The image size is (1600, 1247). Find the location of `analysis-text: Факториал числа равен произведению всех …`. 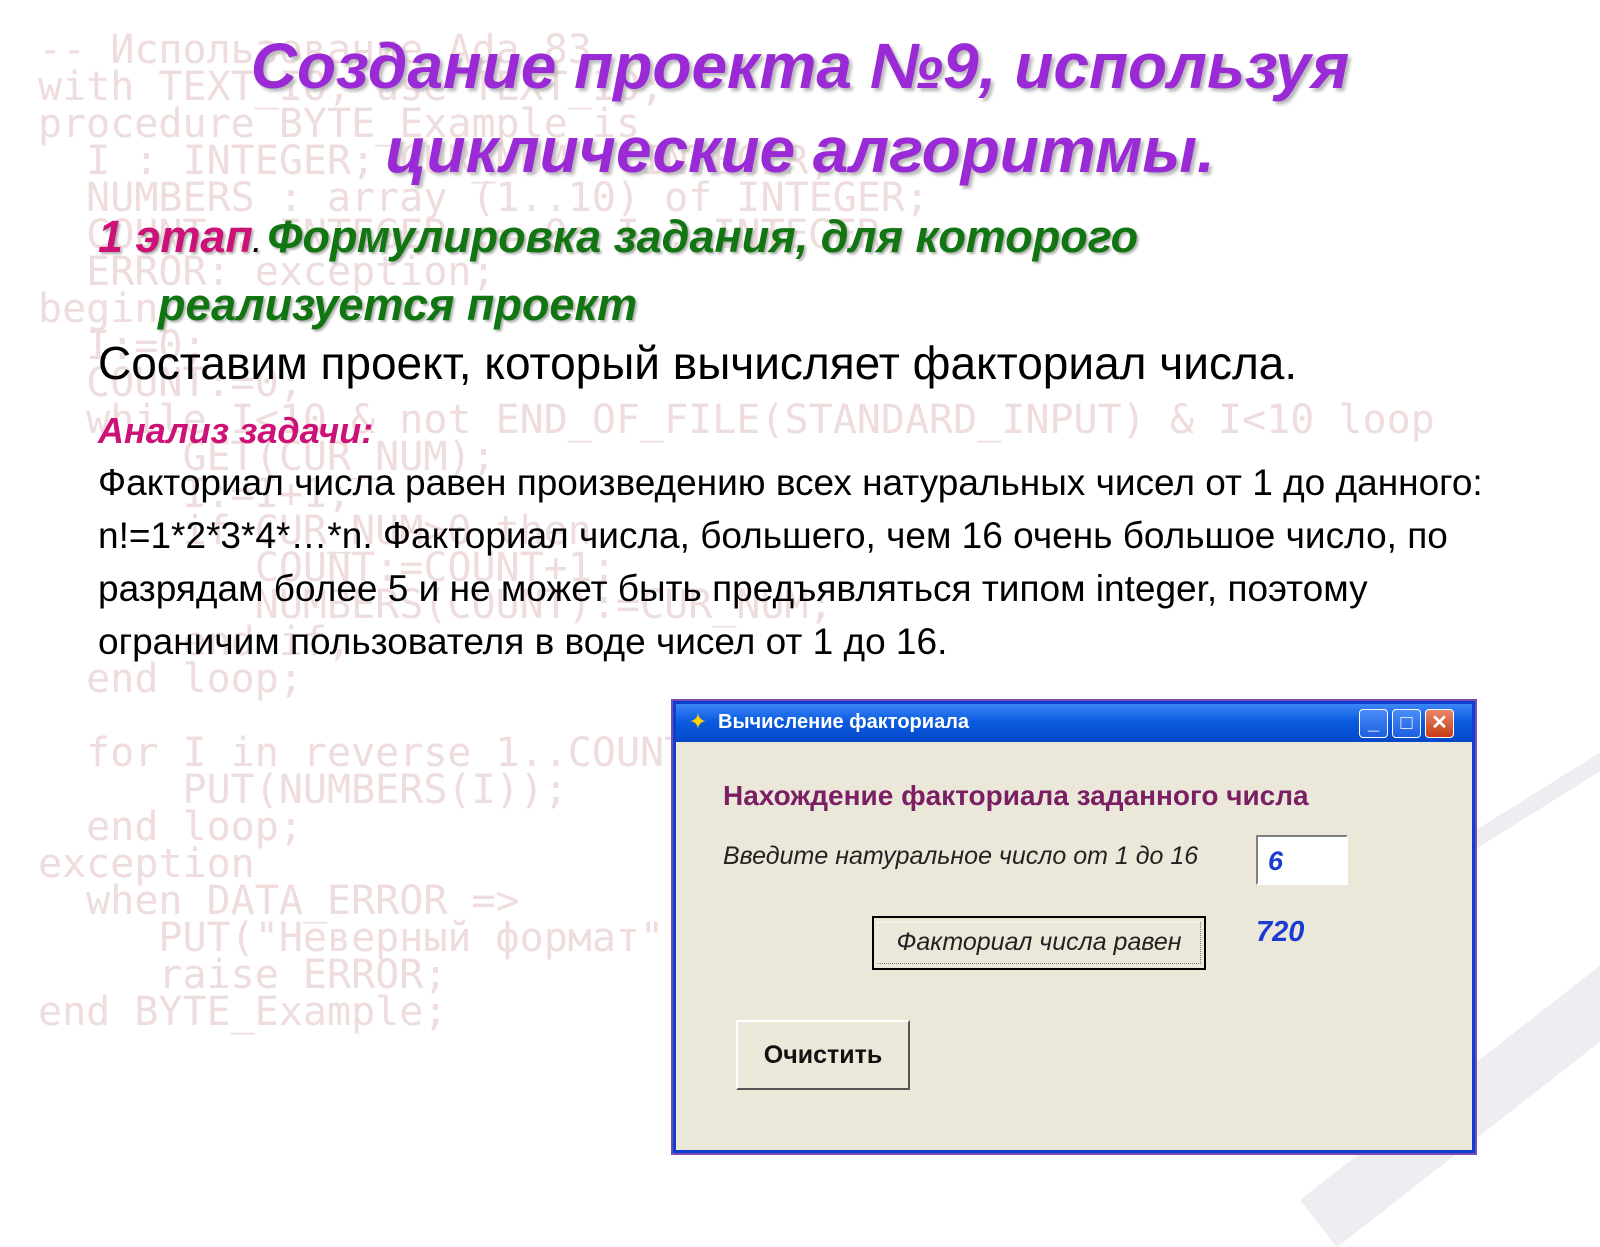

analysis-text: Факториал числа равен произведению всех … is located at coordinates (790, 562).